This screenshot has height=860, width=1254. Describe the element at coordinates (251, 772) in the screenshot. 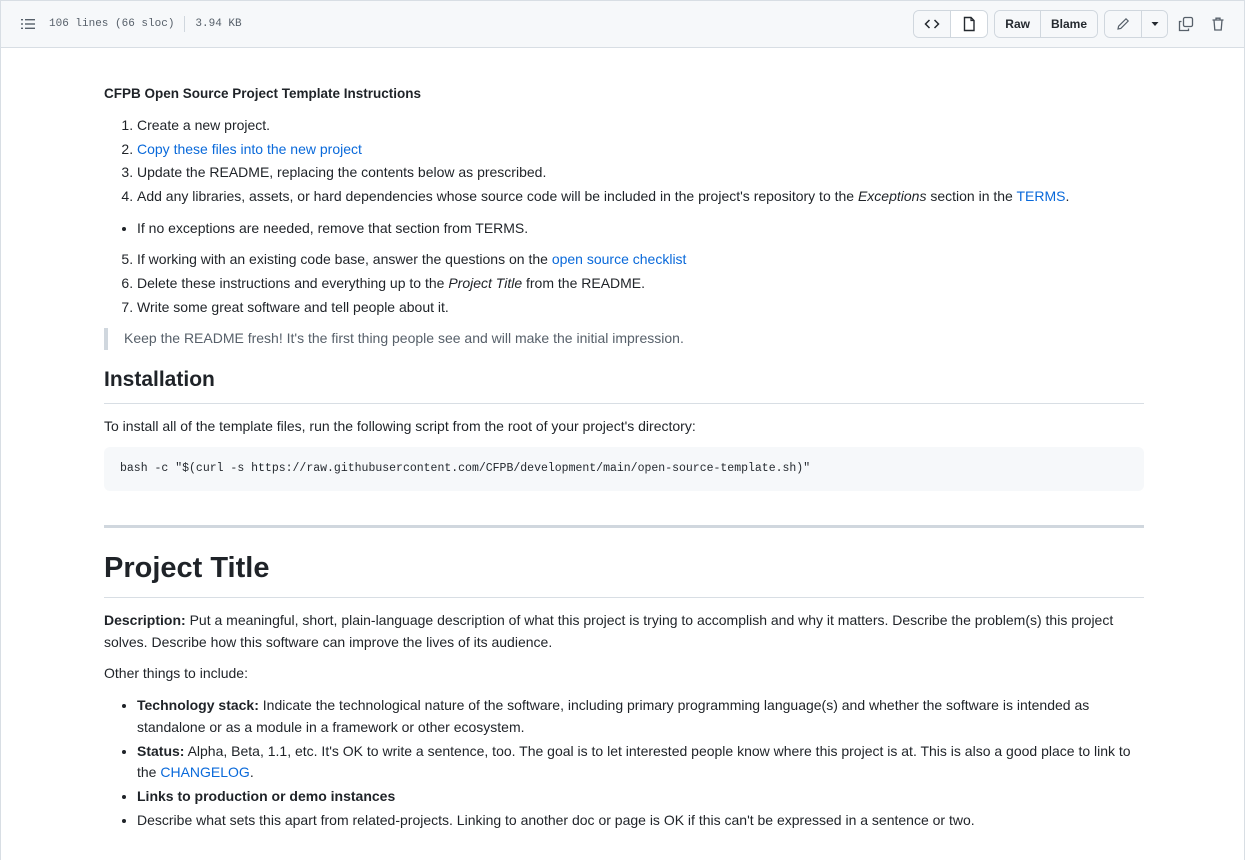

I see `include-item-text: .` at that location.